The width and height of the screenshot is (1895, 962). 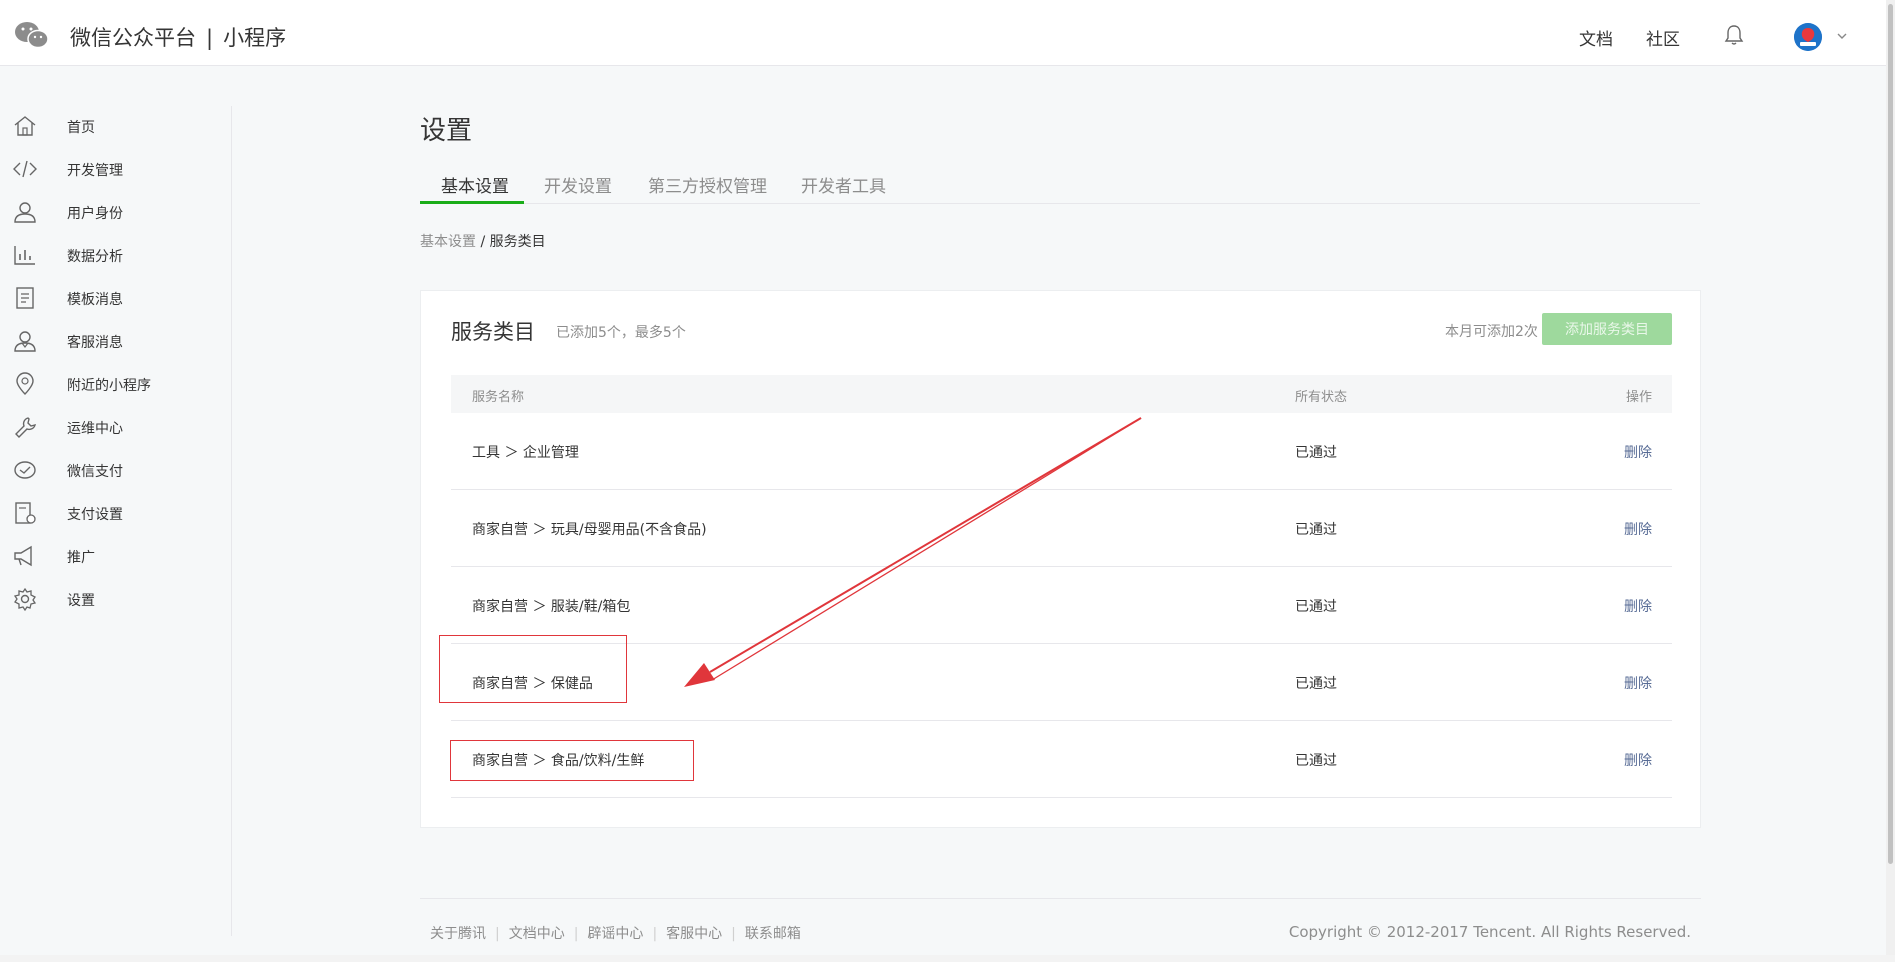 What do you see at coordinates (1061, 394) in the screenshot?
I see `table-header: 服务名称 所有状态 操作` at bounding box center [1061, 394].